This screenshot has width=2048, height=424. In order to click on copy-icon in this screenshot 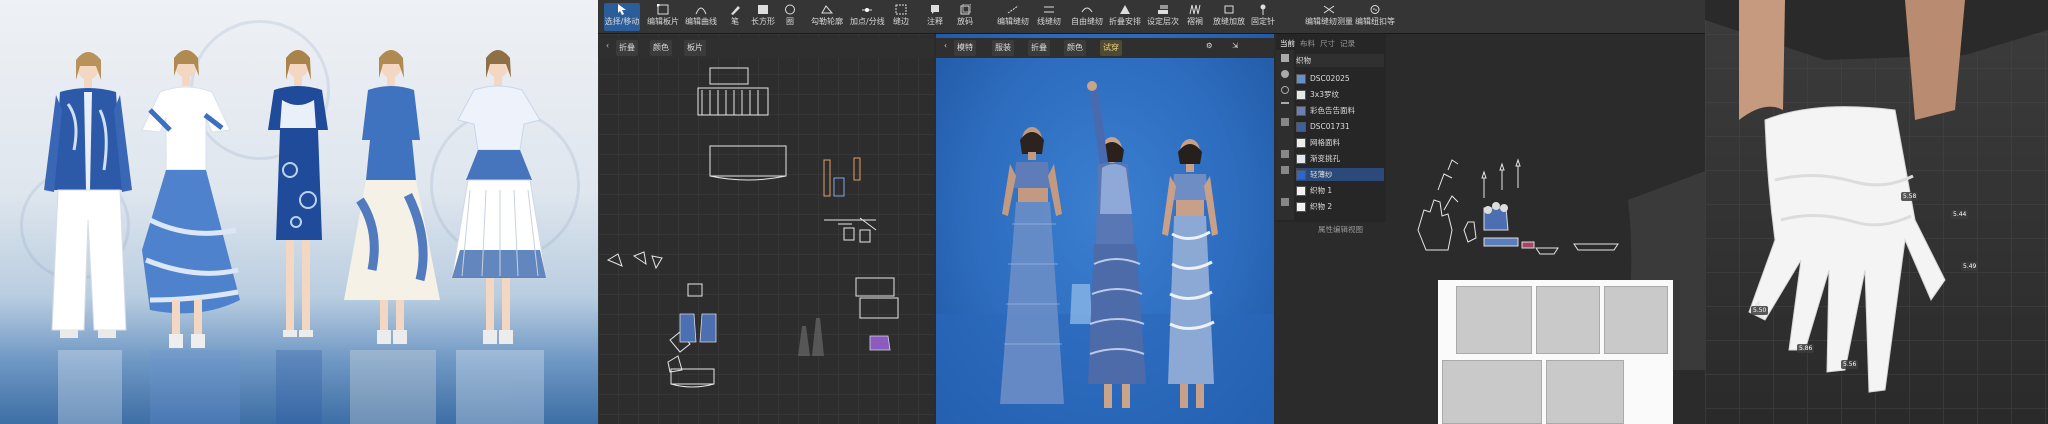, I will do `click(1285, 170)`.